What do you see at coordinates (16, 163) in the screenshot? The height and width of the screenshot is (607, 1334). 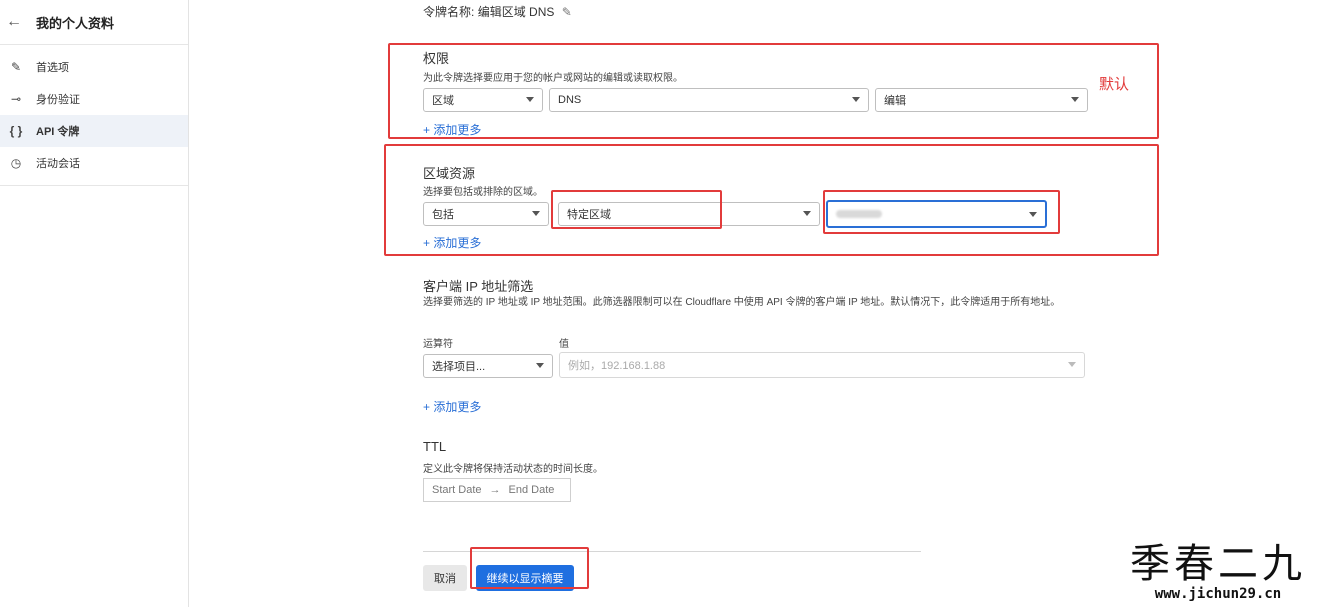 I see `clock-icon: ◷` at bounding box center [16, 163].